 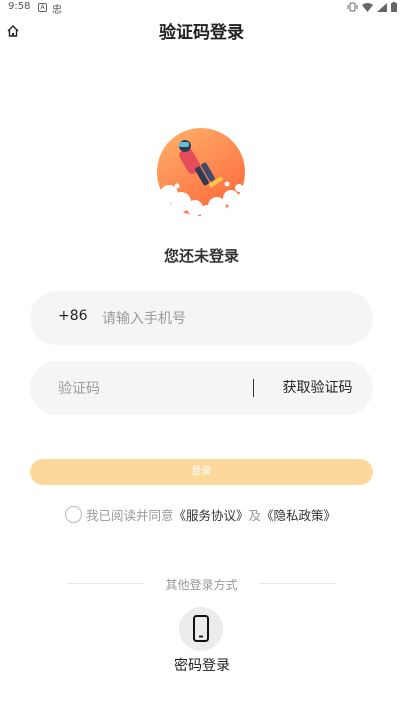 I want to click on other-login-divider: 其他登录方式, so click(x=201, y=584).